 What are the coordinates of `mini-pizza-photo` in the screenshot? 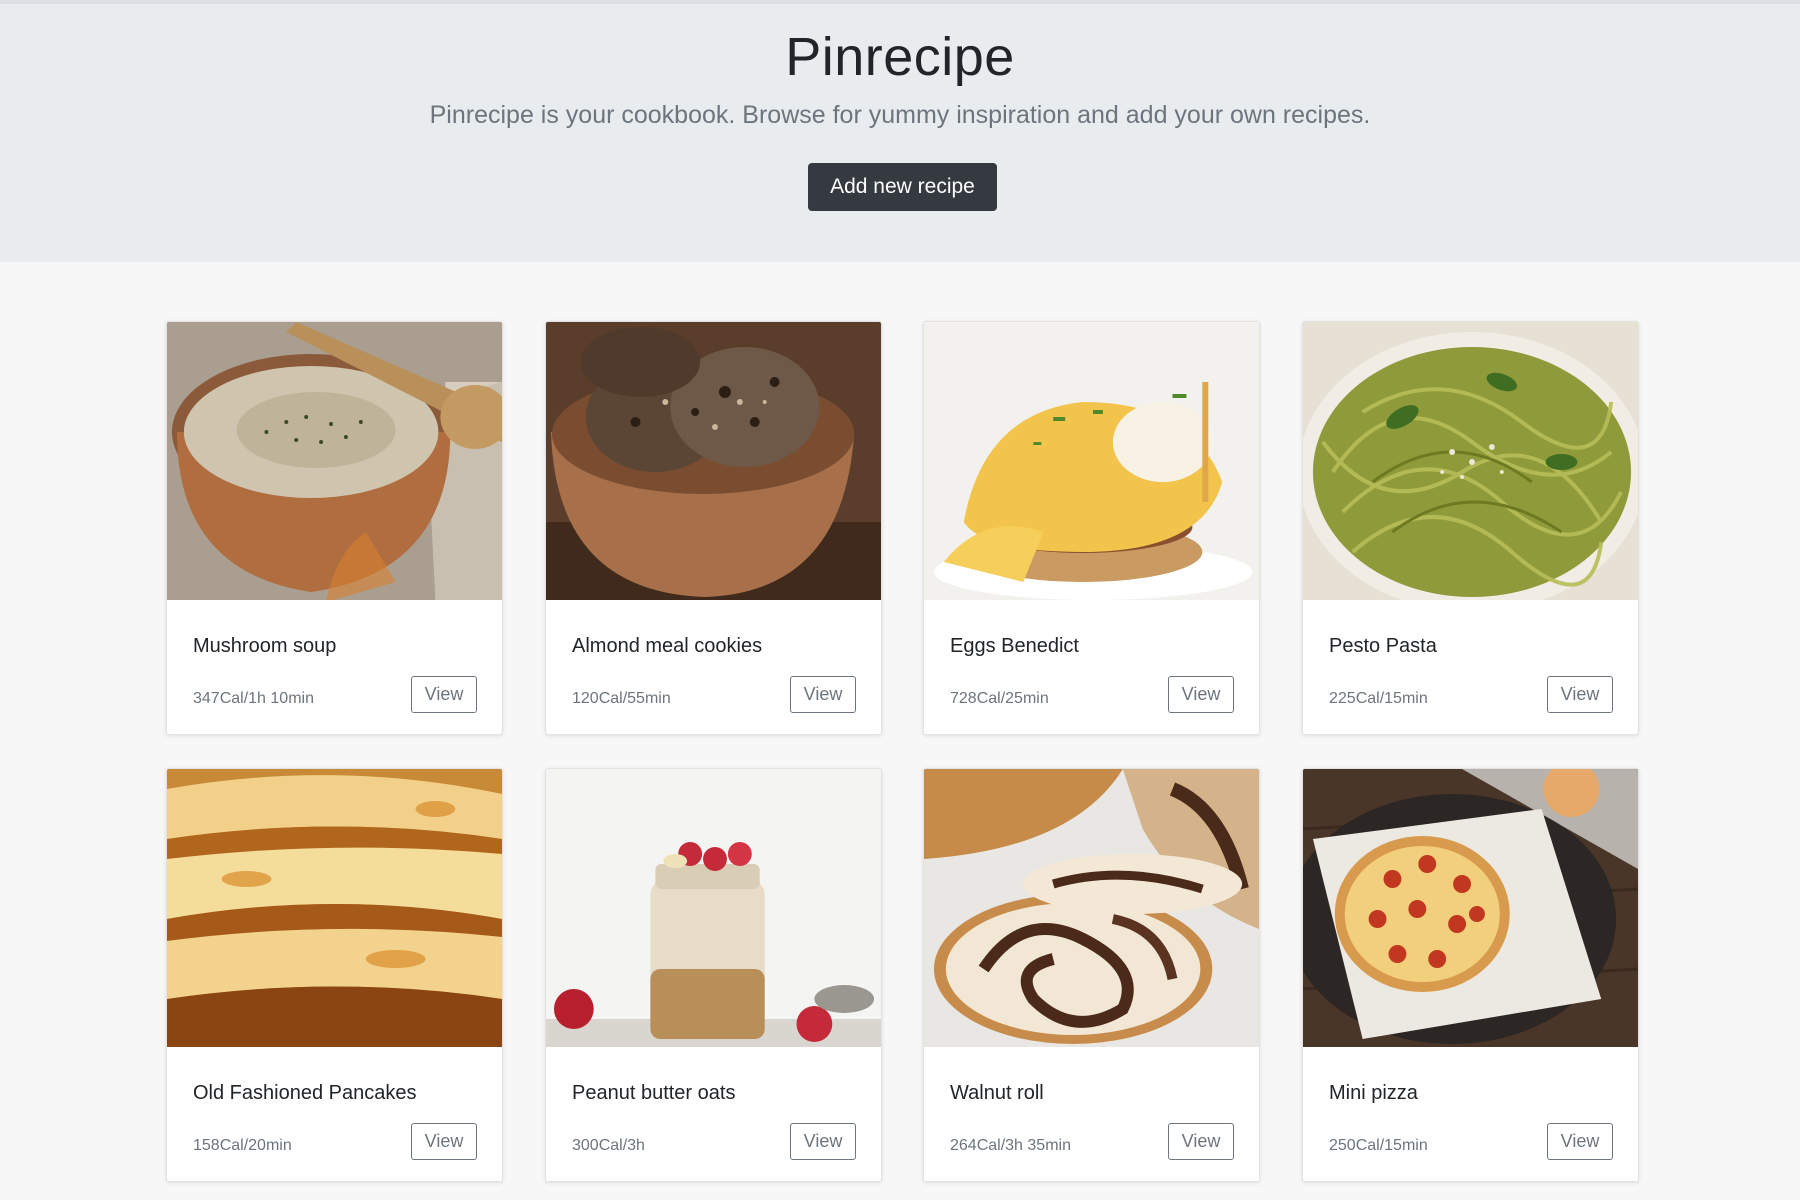 It's located at (1470, 908).